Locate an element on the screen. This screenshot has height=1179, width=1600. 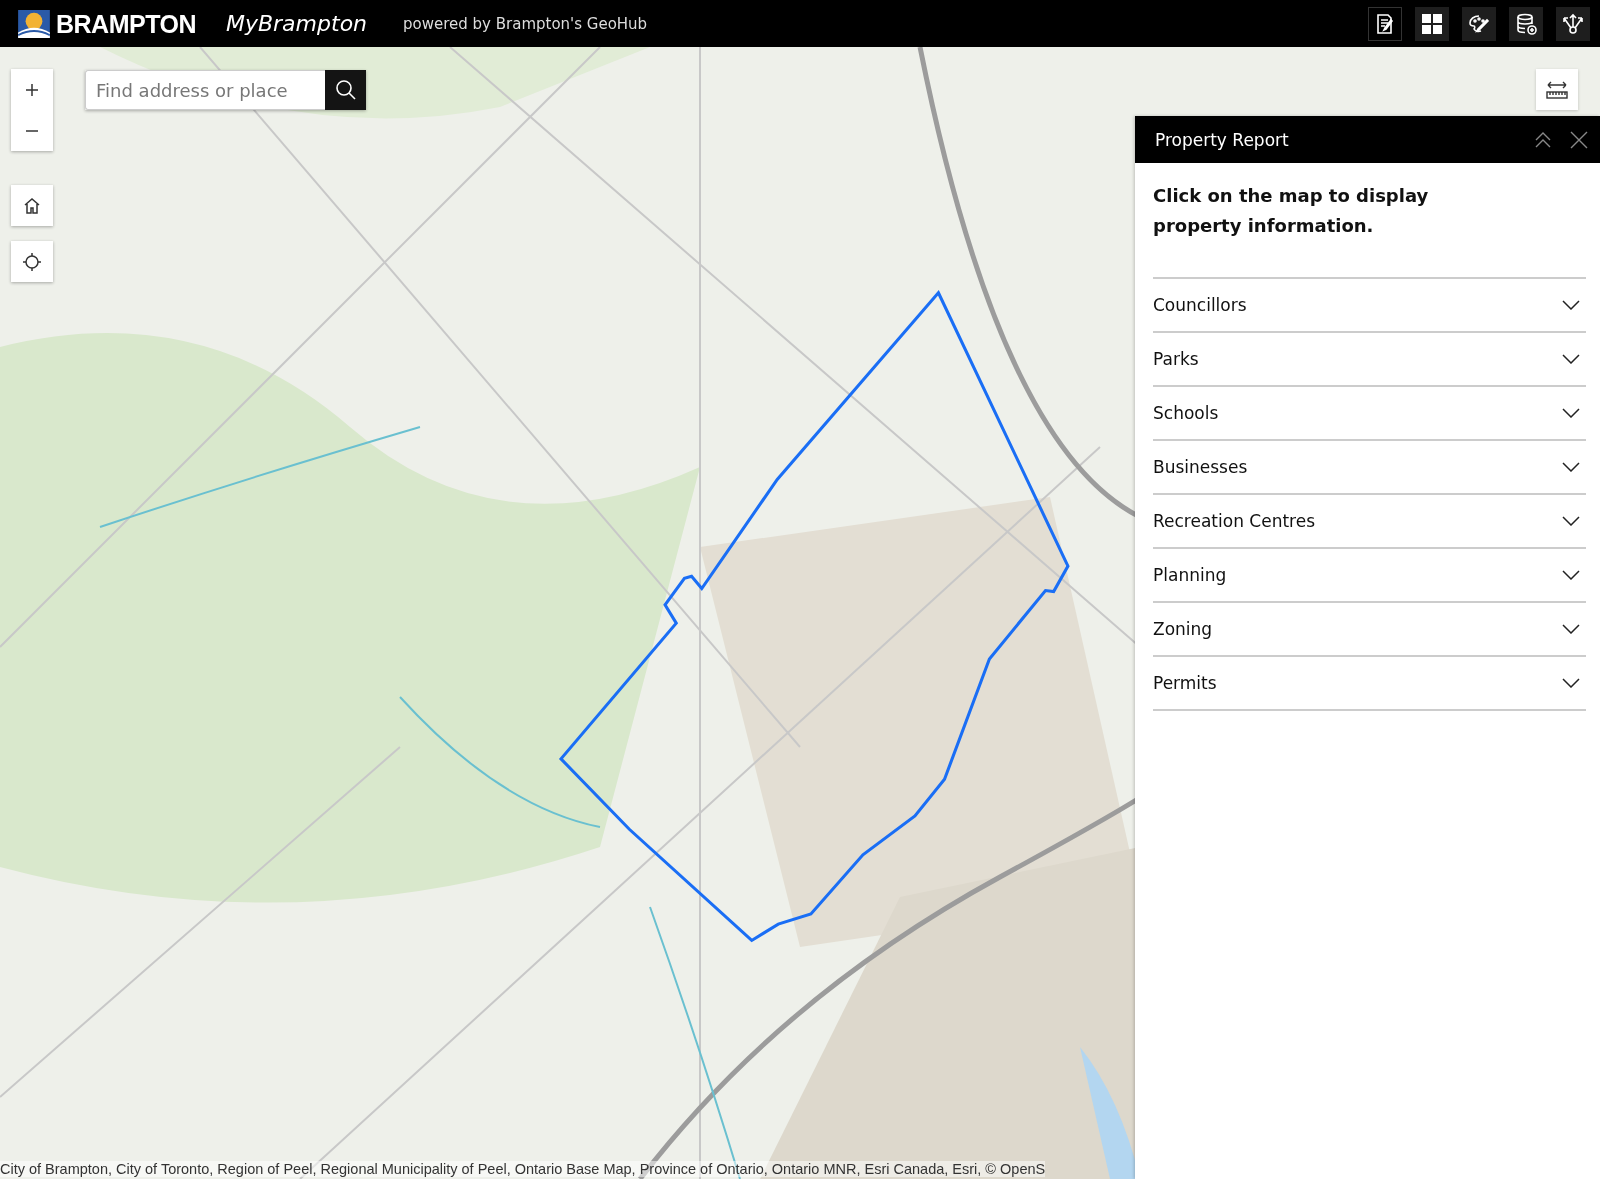
search-icon is located at coordinates (345, 90).